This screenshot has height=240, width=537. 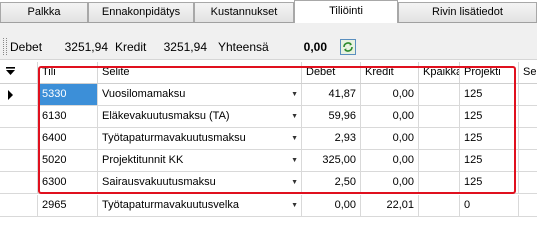 I want to click on cell-selite: Vuosilomamaksu ▼, so click(x=200, y=94).